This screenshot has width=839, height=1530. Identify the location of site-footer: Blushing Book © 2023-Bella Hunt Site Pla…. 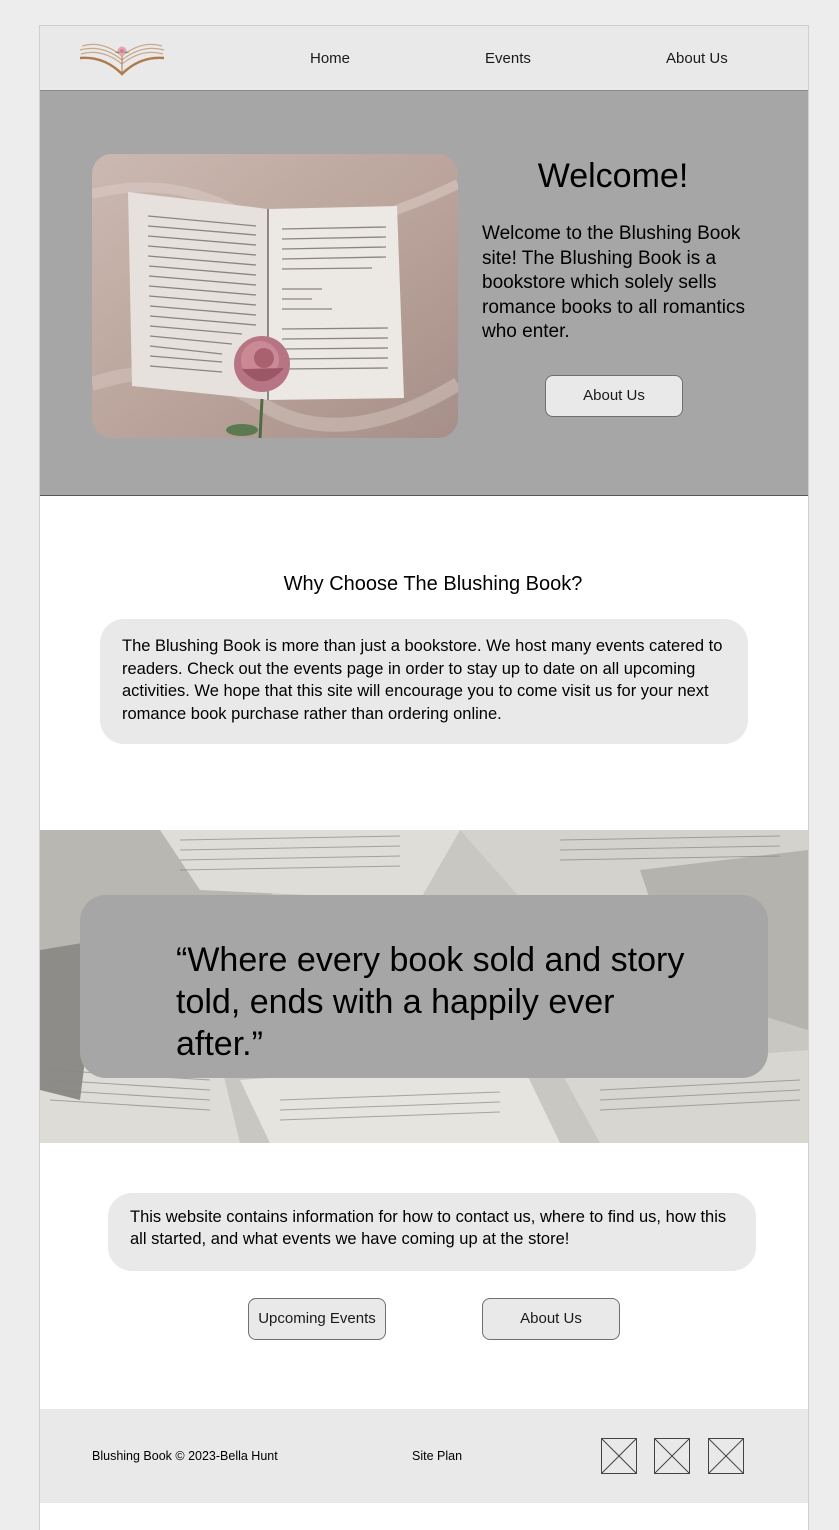
(424, 1456).